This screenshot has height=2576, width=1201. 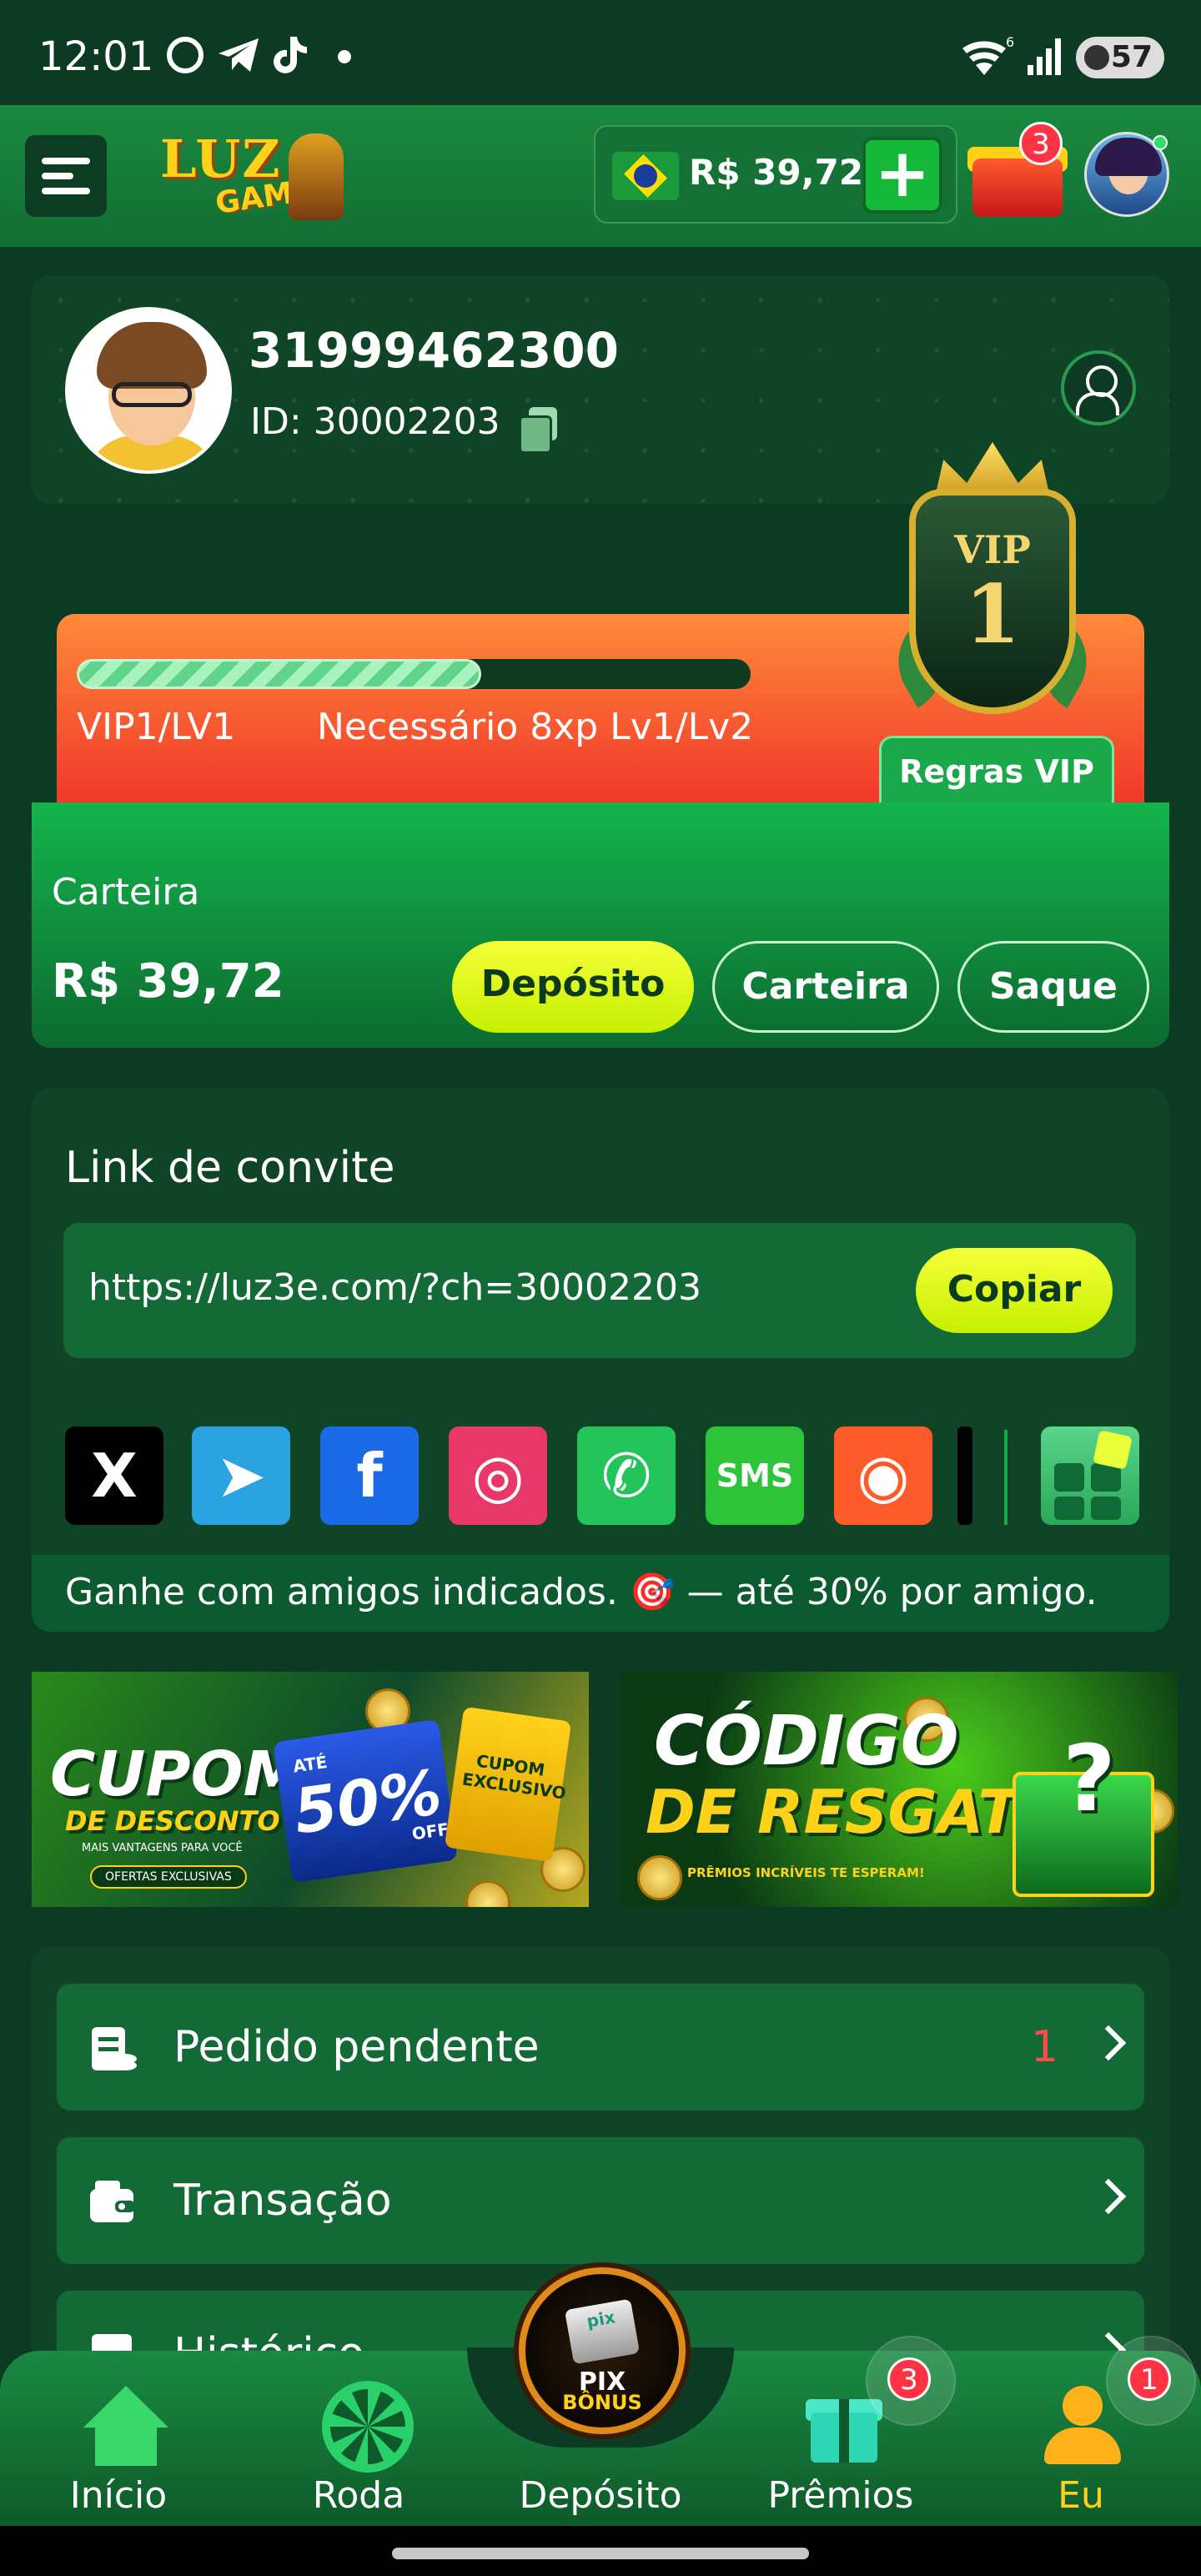 I want to click on profile-id: ID: 30002203, so click(x=375, y=421).